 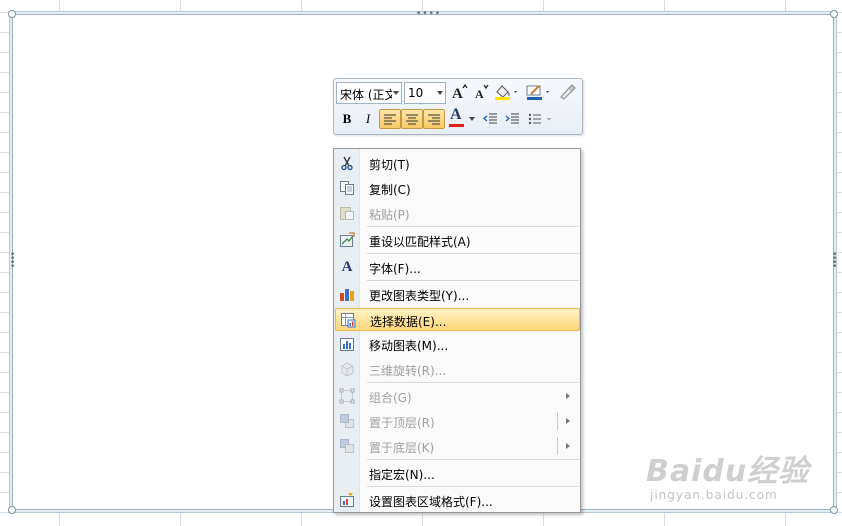 I want to click on font-size-value: 10, so click(x=416, y=93).